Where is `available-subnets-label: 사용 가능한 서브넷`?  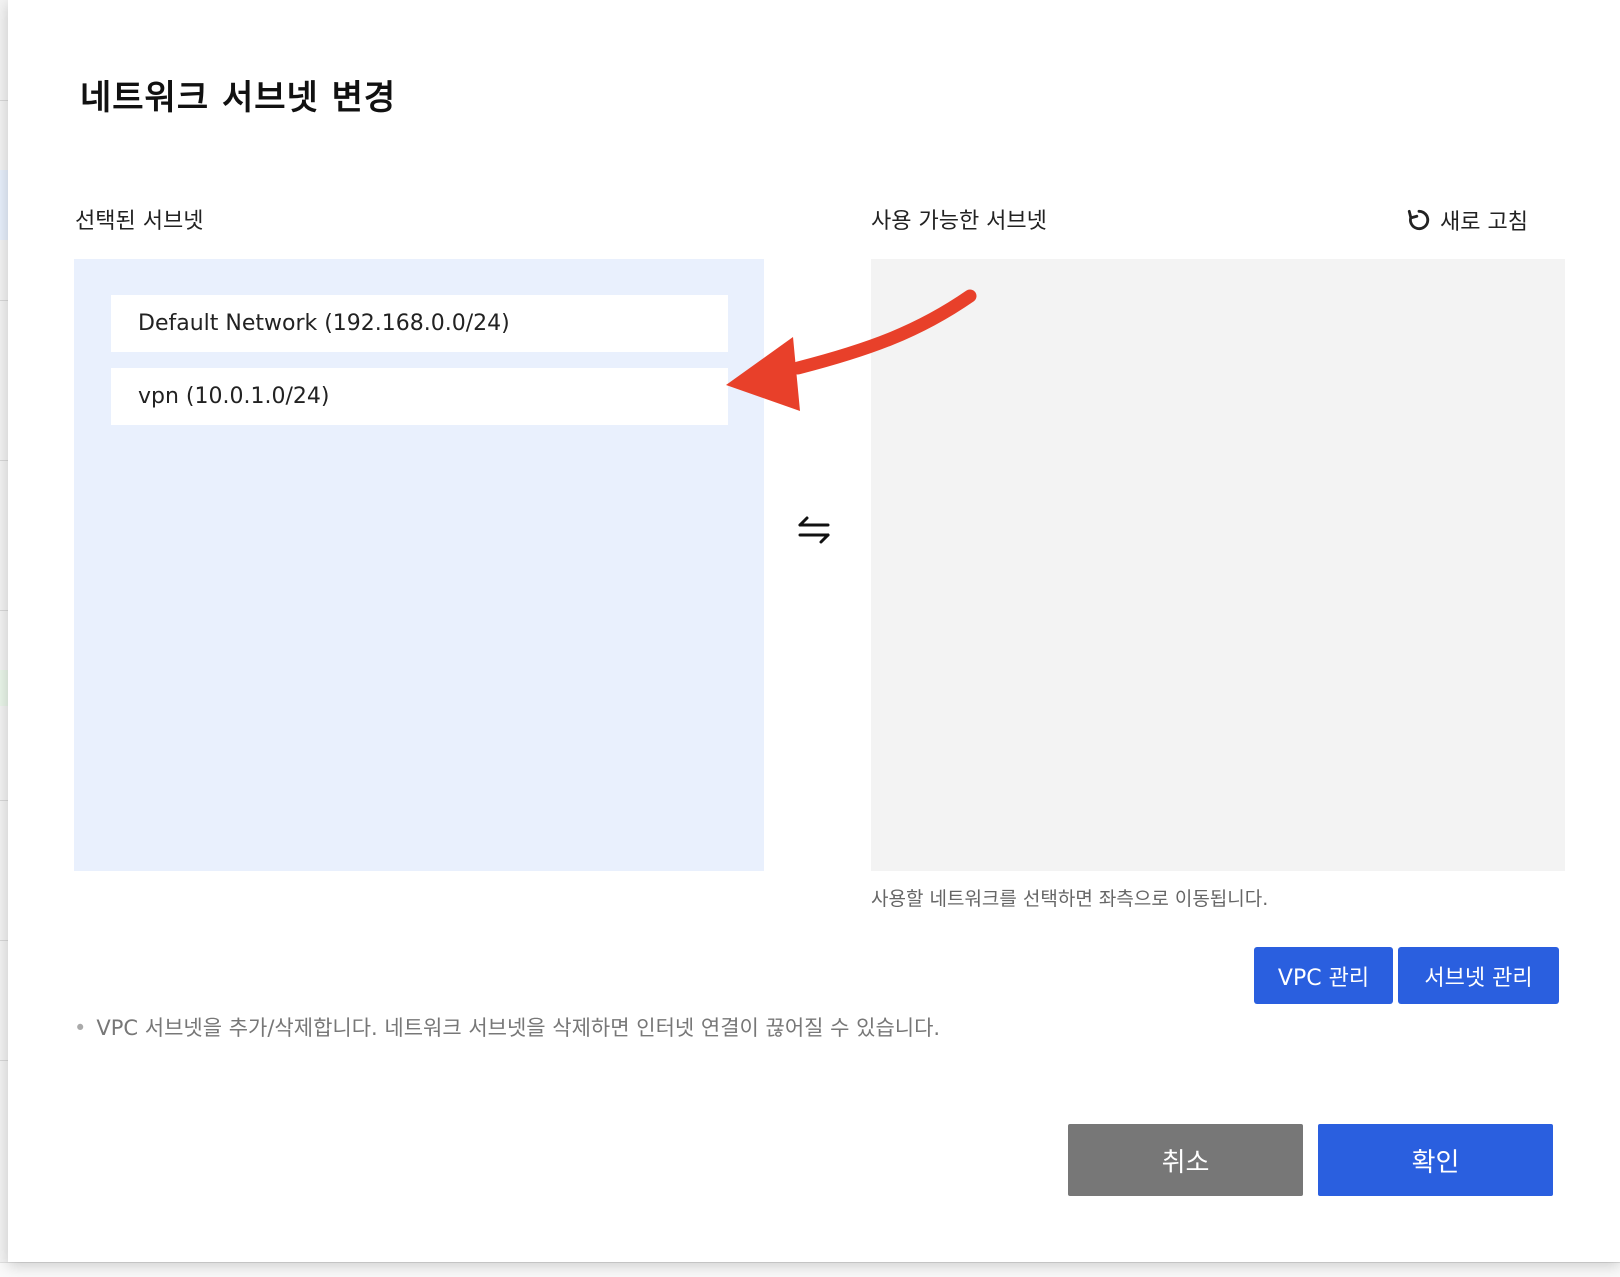 available-subnets-label: 사용 가능한 서브넷 is located at coordinates (959, 221).